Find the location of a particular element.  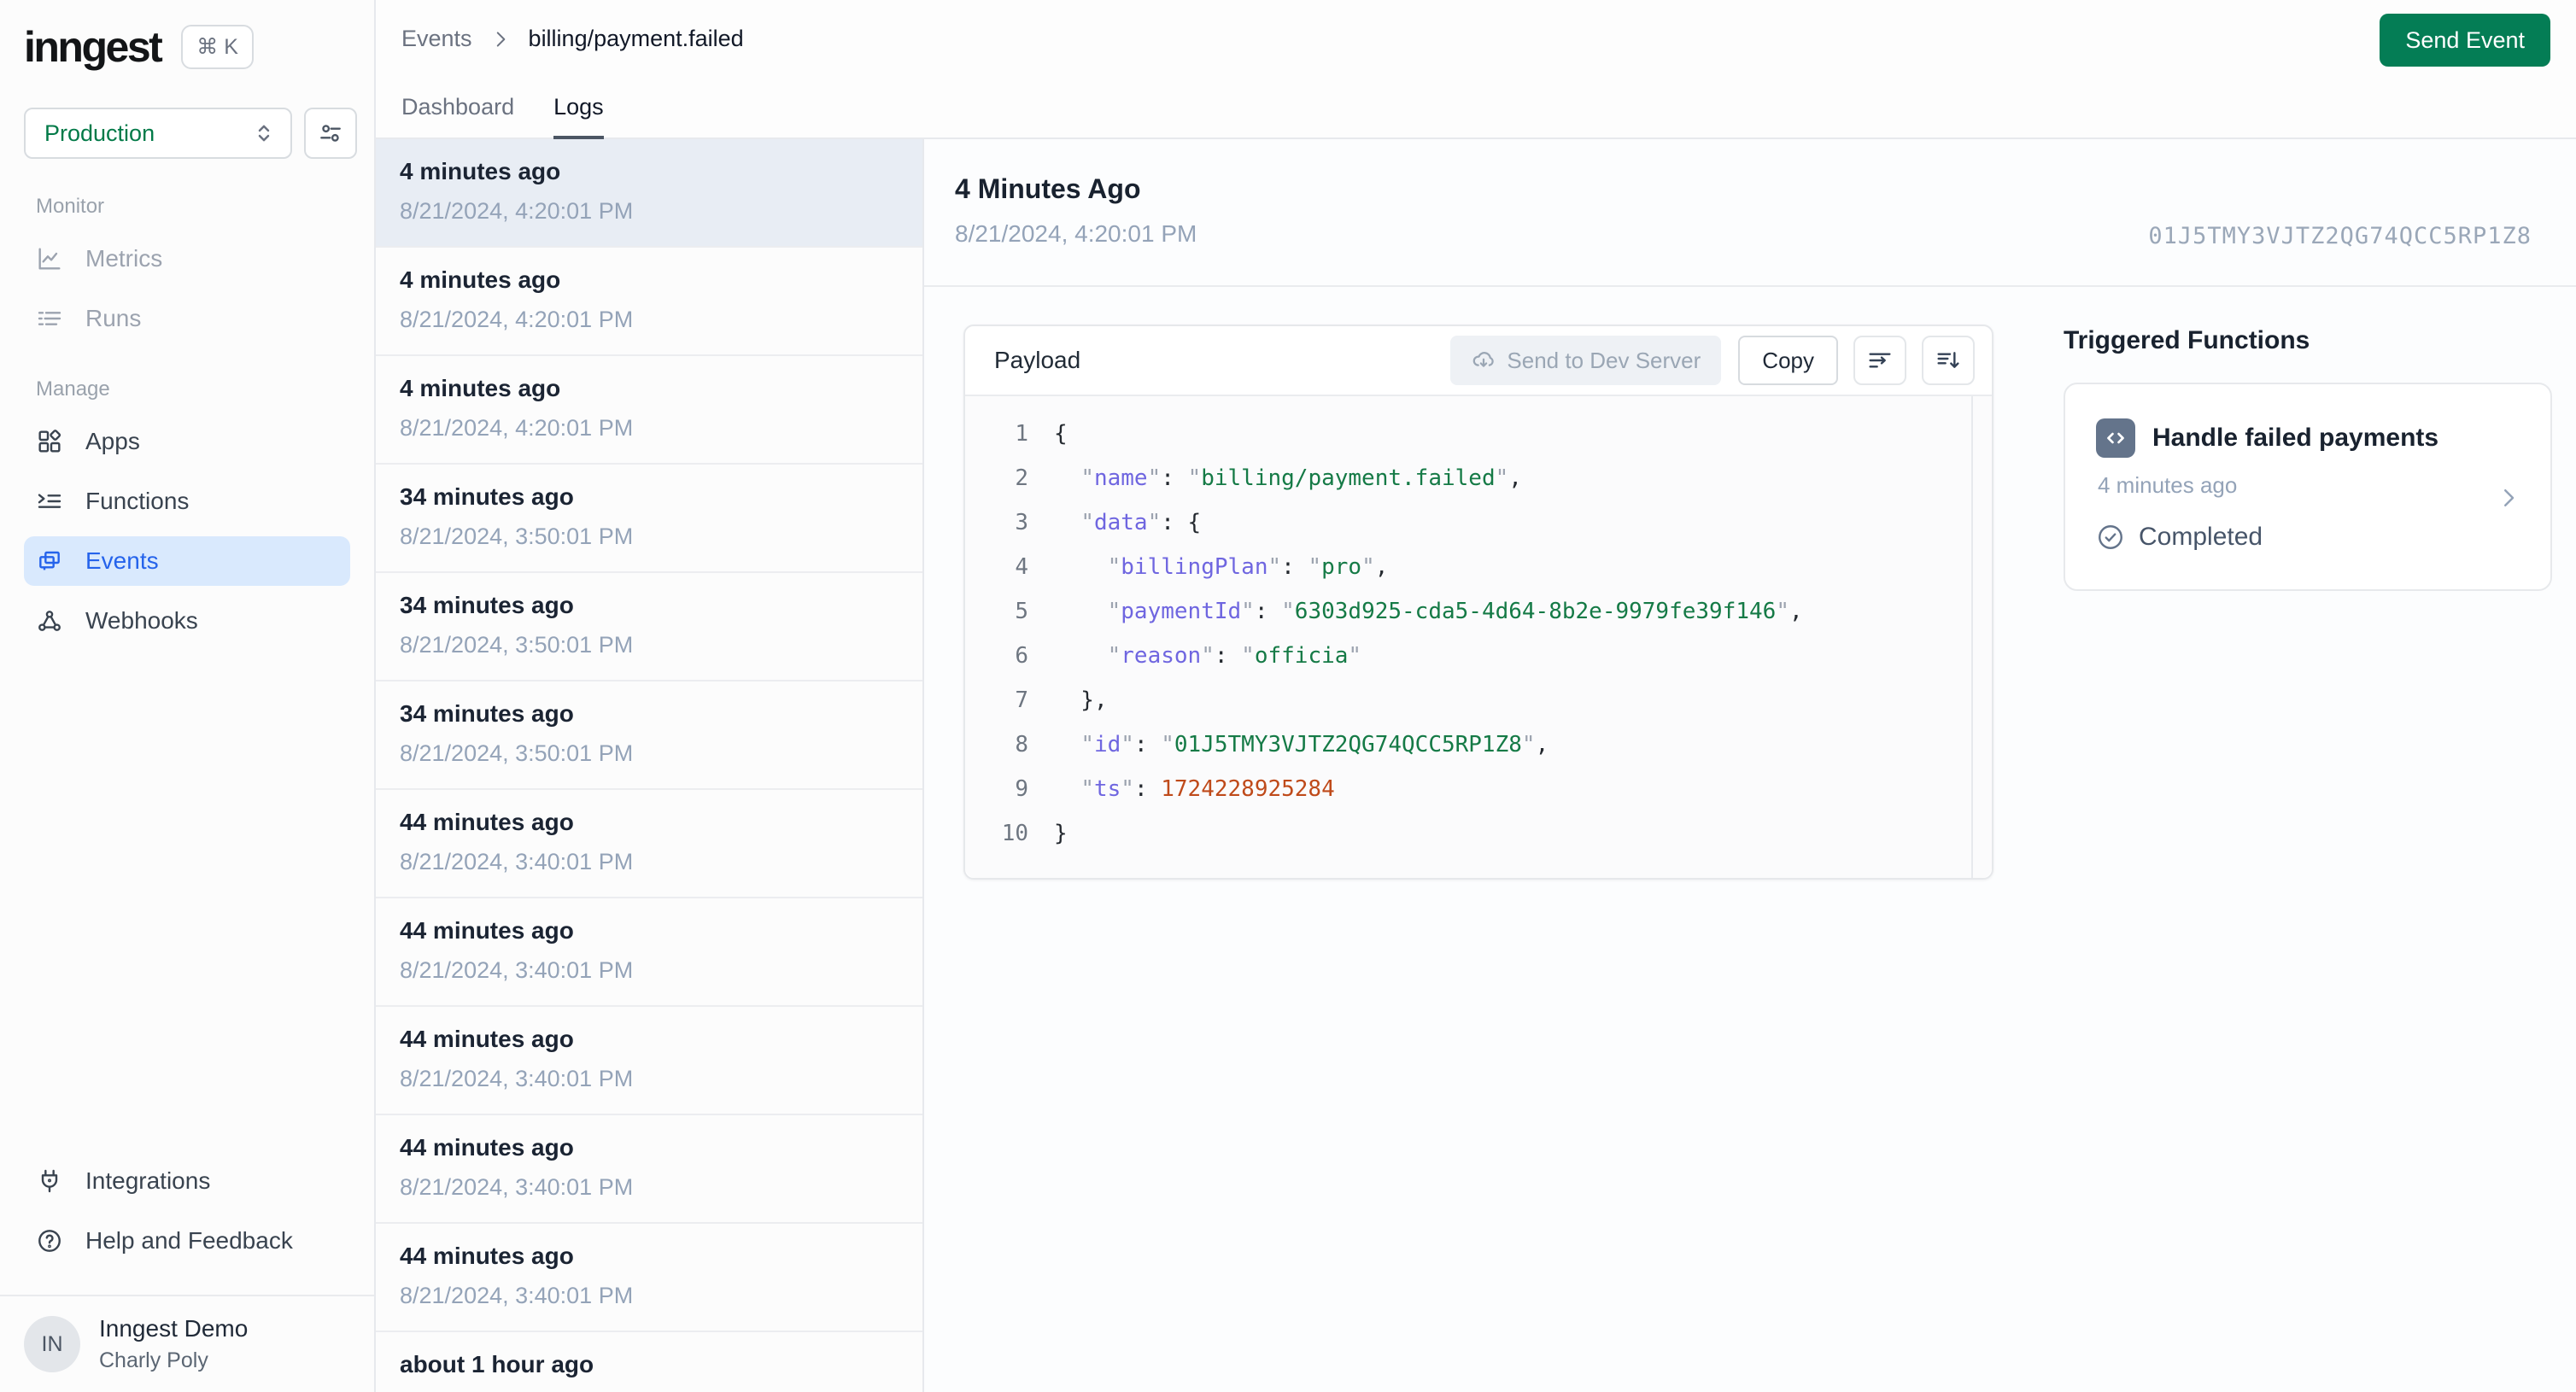

webhook-icon is located at coordinates (49, 621).